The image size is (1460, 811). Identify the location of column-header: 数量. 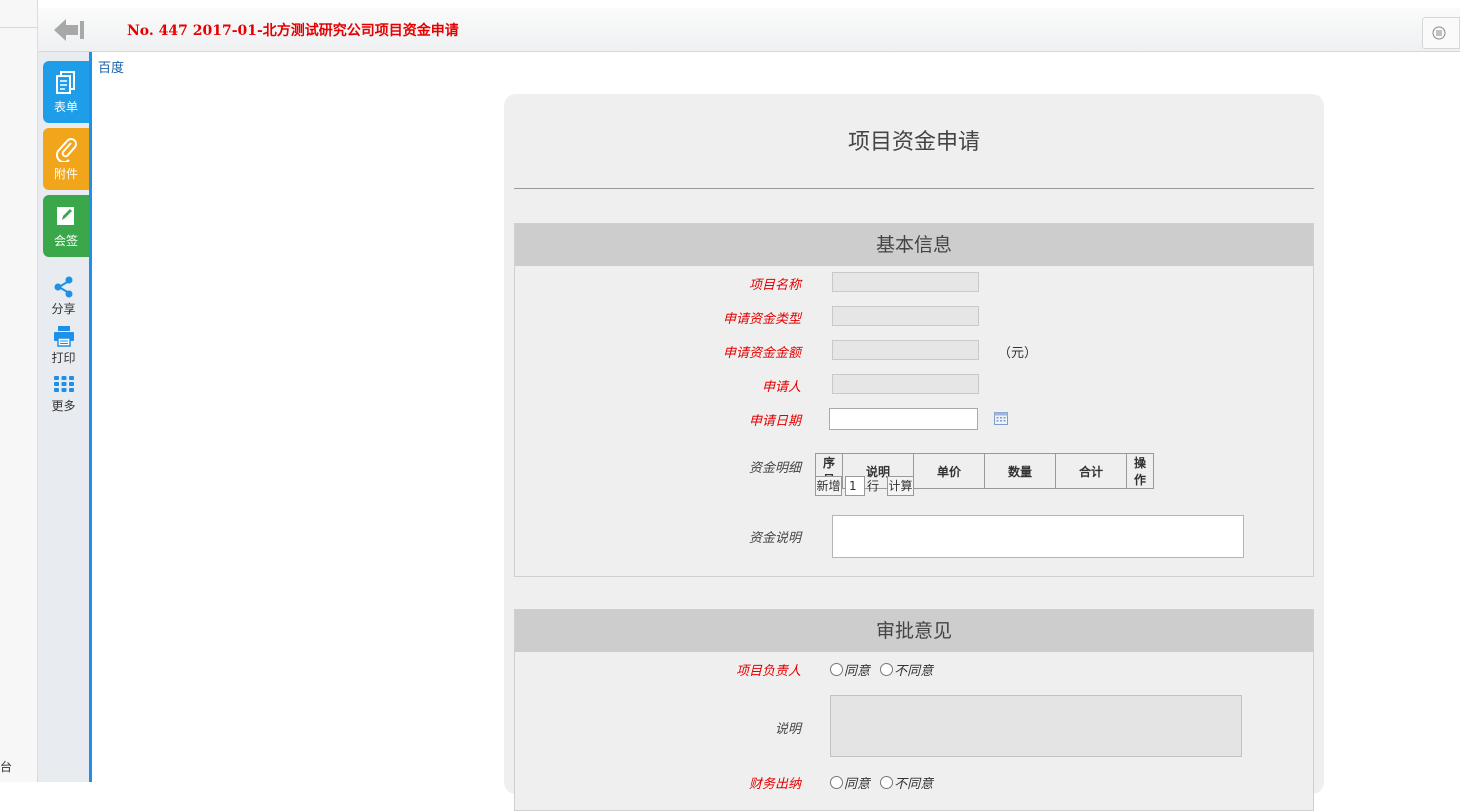
(1020, 471).